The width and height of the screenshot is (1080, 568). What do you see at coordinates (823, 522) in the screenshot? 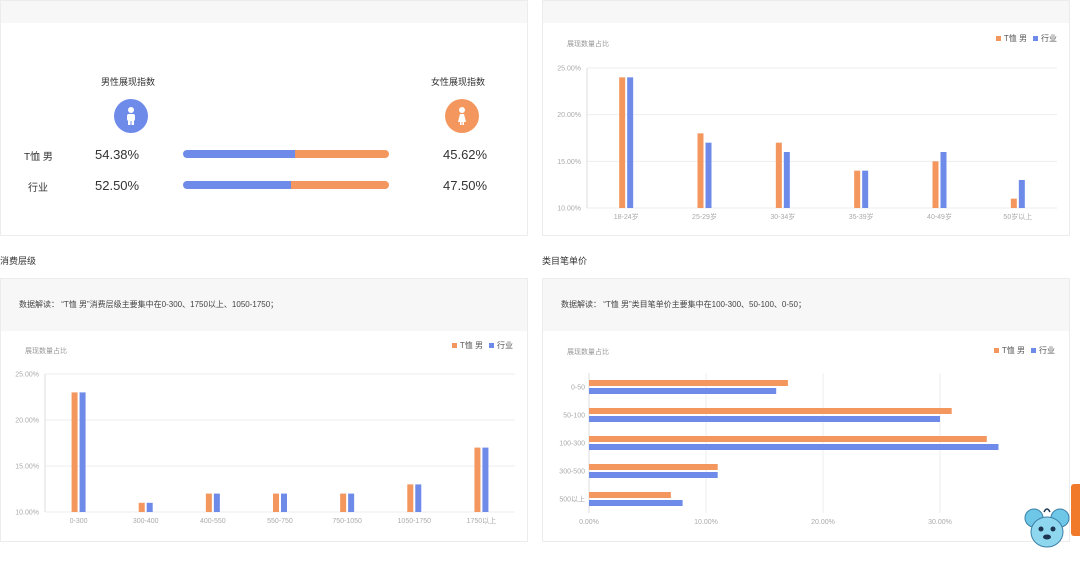
I see `x-tick-label: 20.00%` at bounding box center [823, 522].